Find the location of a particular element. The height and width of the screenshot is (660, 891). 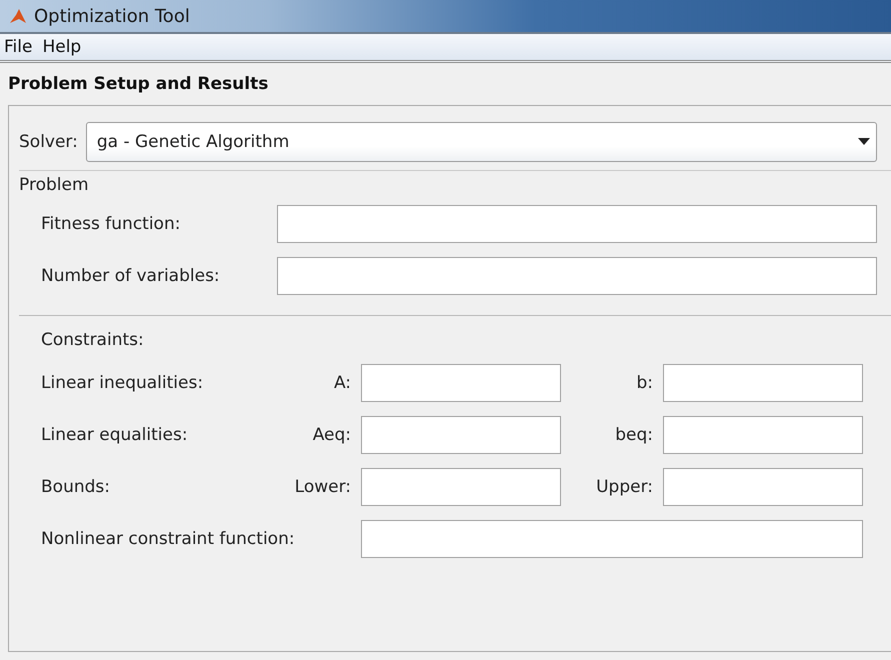

caret-icon is located at coordinates (864, 142).